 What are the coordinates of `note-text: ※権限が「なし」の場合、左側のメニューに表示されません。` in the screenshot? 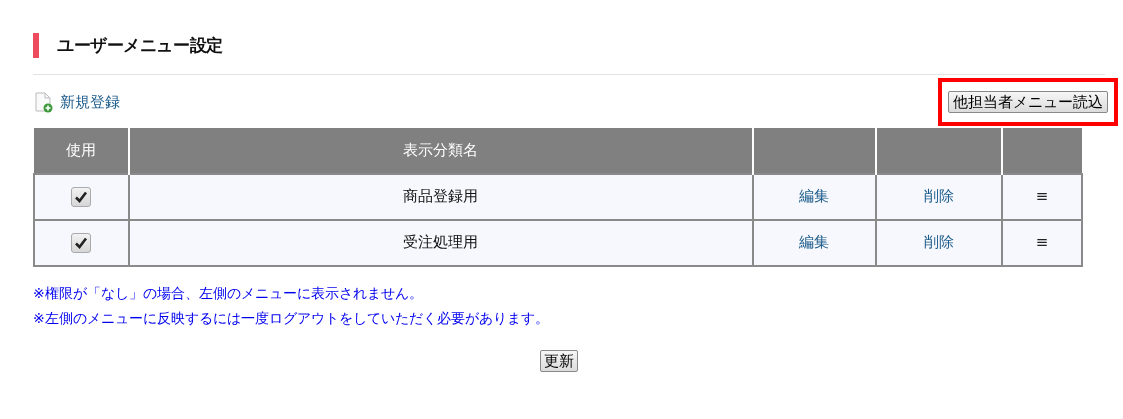 It's located at (228, 293).